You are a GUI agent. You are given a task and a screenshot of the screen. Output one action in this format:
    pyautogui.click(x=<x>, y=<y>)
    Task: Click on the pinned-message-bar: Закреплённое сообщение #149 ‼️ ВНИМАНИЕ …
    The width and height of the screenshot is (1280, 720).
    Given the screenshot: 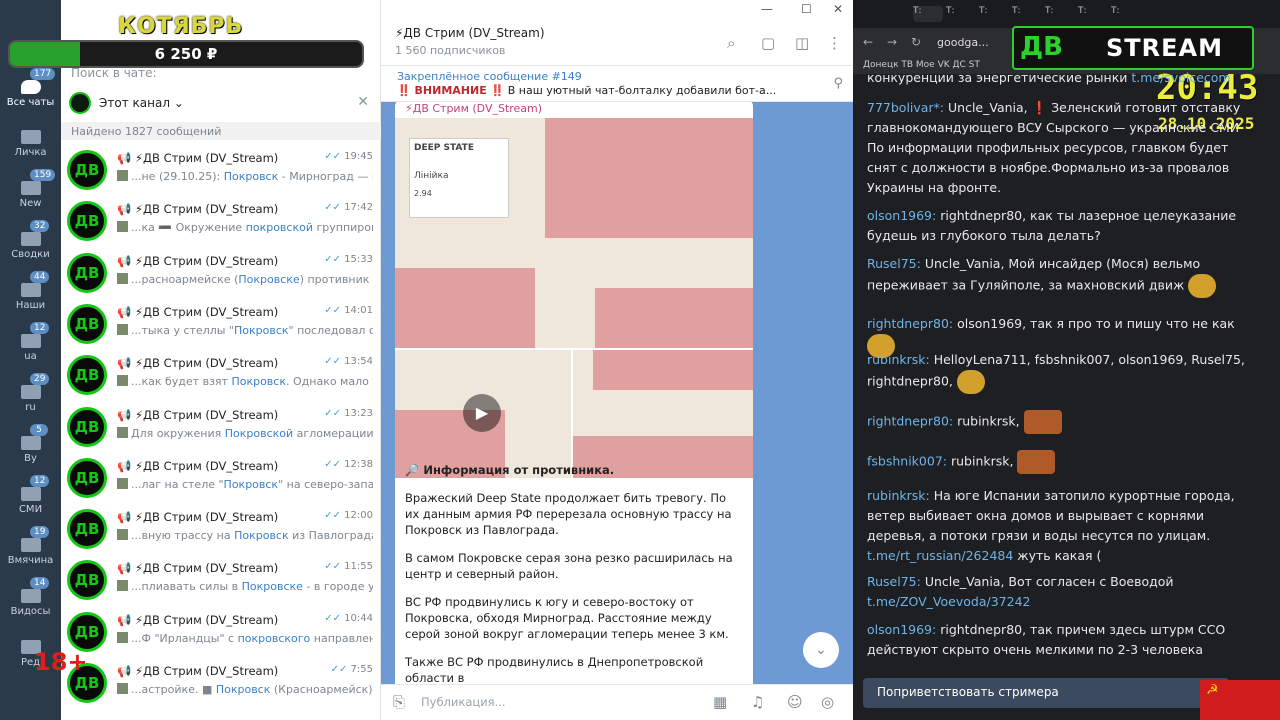 What is the action you would take?
    pyautogui.click(x=617, y=84)
    